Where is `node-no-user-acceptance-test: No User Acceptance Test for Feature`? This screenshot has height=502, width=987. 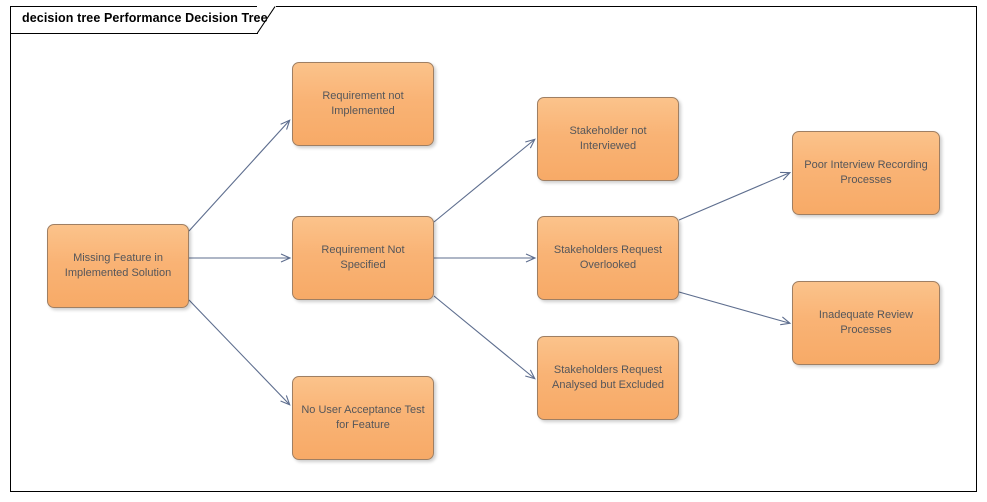
node-no-user-acceptance-test: No User Acceptance Test for Feature is located at coordinates (363, 418).